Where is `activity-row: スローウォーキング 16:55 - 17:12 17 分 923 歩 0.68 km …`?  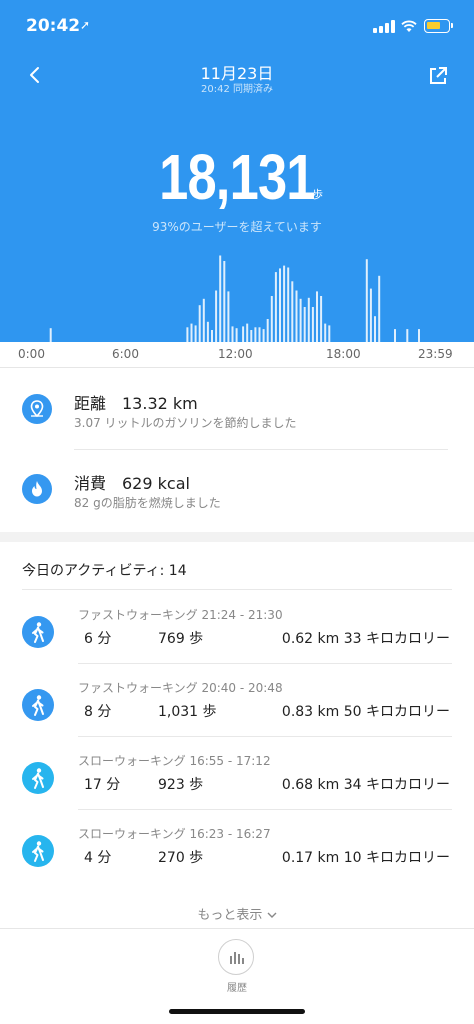 activity-row: スローウォーキング 16:55 - 17:12 17 分 923 歩 0.68 km … is located at coordinates (237, 773).